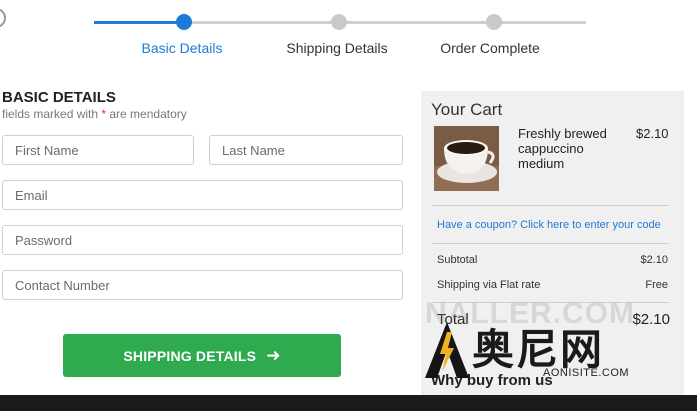  I want to click on subtotal-value: $2.10, so click(654, 260).